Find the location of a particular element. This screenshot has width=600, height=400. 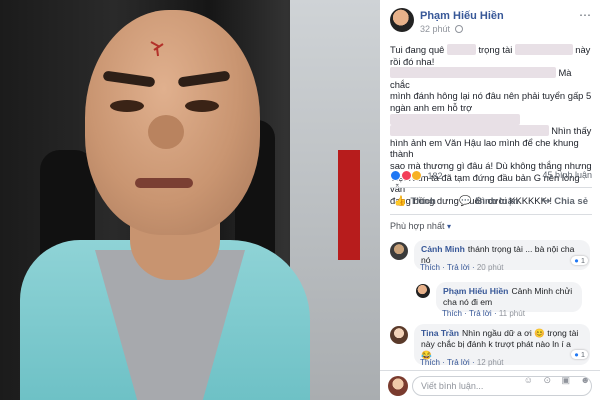

comment-composer: Viết bình luận... ☺ ⊙ ▣ ☻ is located at coordinates (490, 385).